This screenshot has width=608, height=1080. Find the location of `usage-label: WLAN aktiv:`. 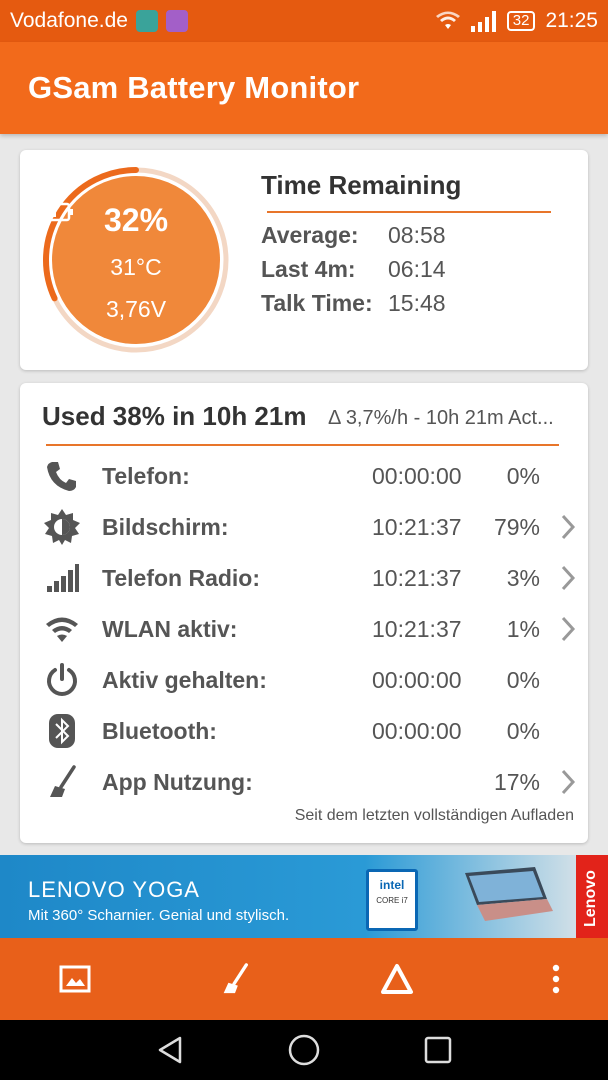

usage-label: WLAN aktiv: is located at coordinates (170, 628).